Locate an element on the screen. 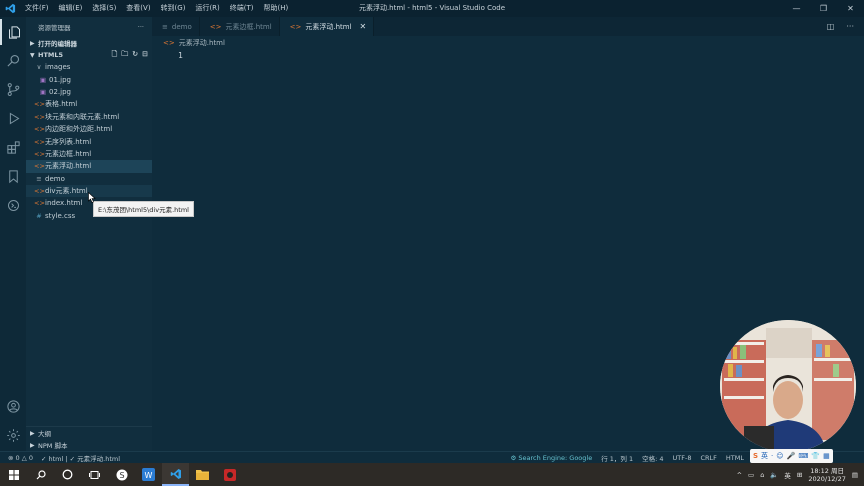  open-editors-section: ▶ 打开的编辑器 is located at coordinates (89, 43).